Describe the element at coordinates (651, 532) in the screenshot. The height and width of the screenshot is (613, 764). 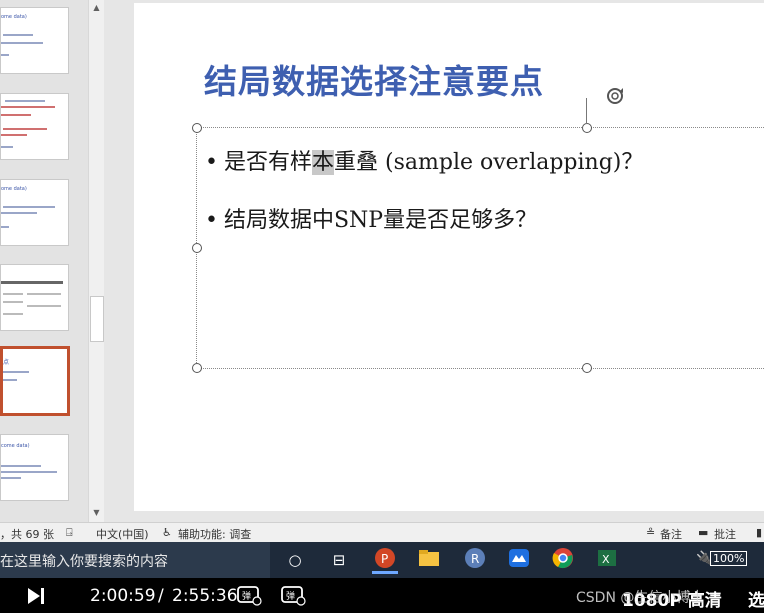
I see `notes-icon: ≗` at that location.